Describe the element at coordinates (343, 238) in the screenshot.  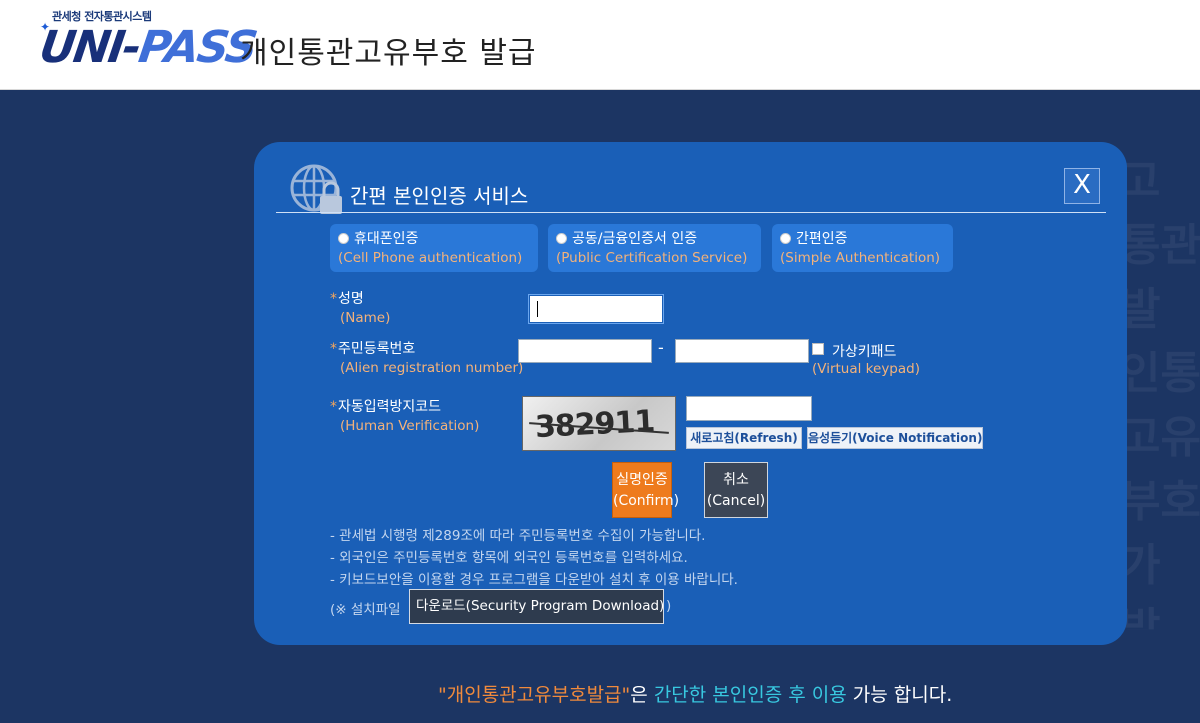
I see `radio-cellphone` at that location.